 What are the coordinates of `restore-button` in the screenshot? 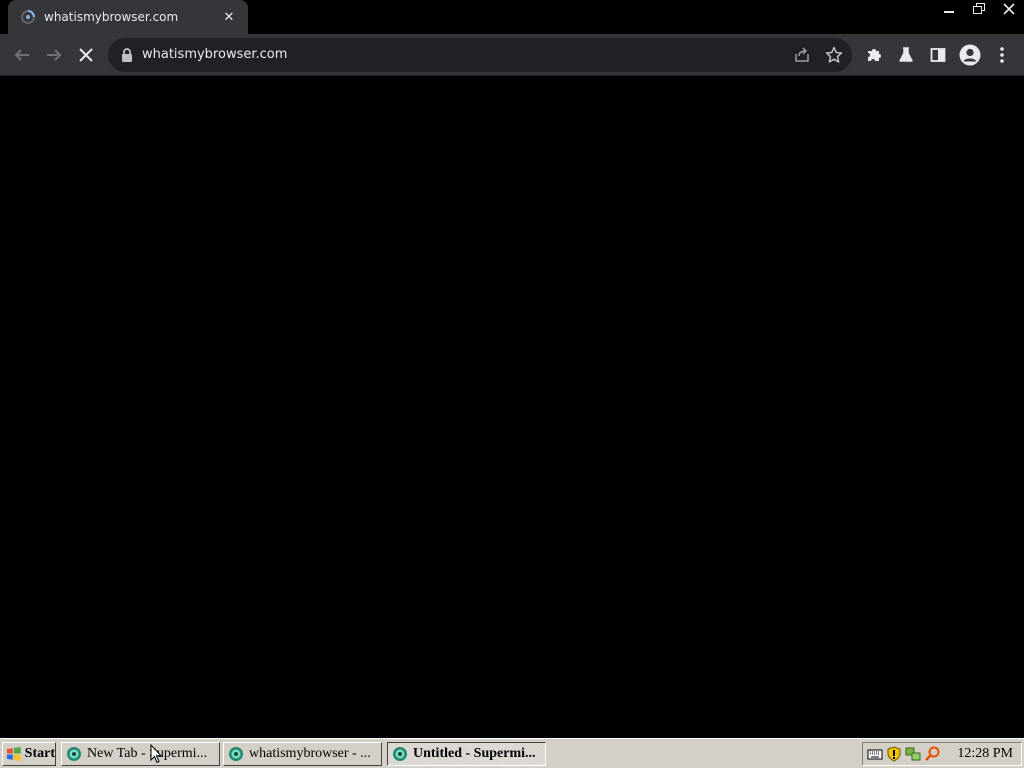 It's located at (979, 9).